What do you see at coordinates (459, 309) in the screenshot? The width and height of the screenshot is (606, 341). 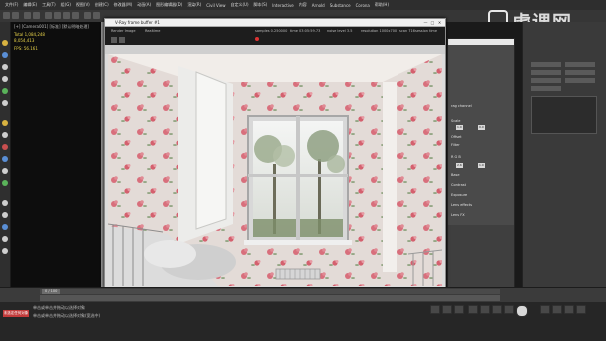 I see `key-icon` at bounding box center [459, 309].